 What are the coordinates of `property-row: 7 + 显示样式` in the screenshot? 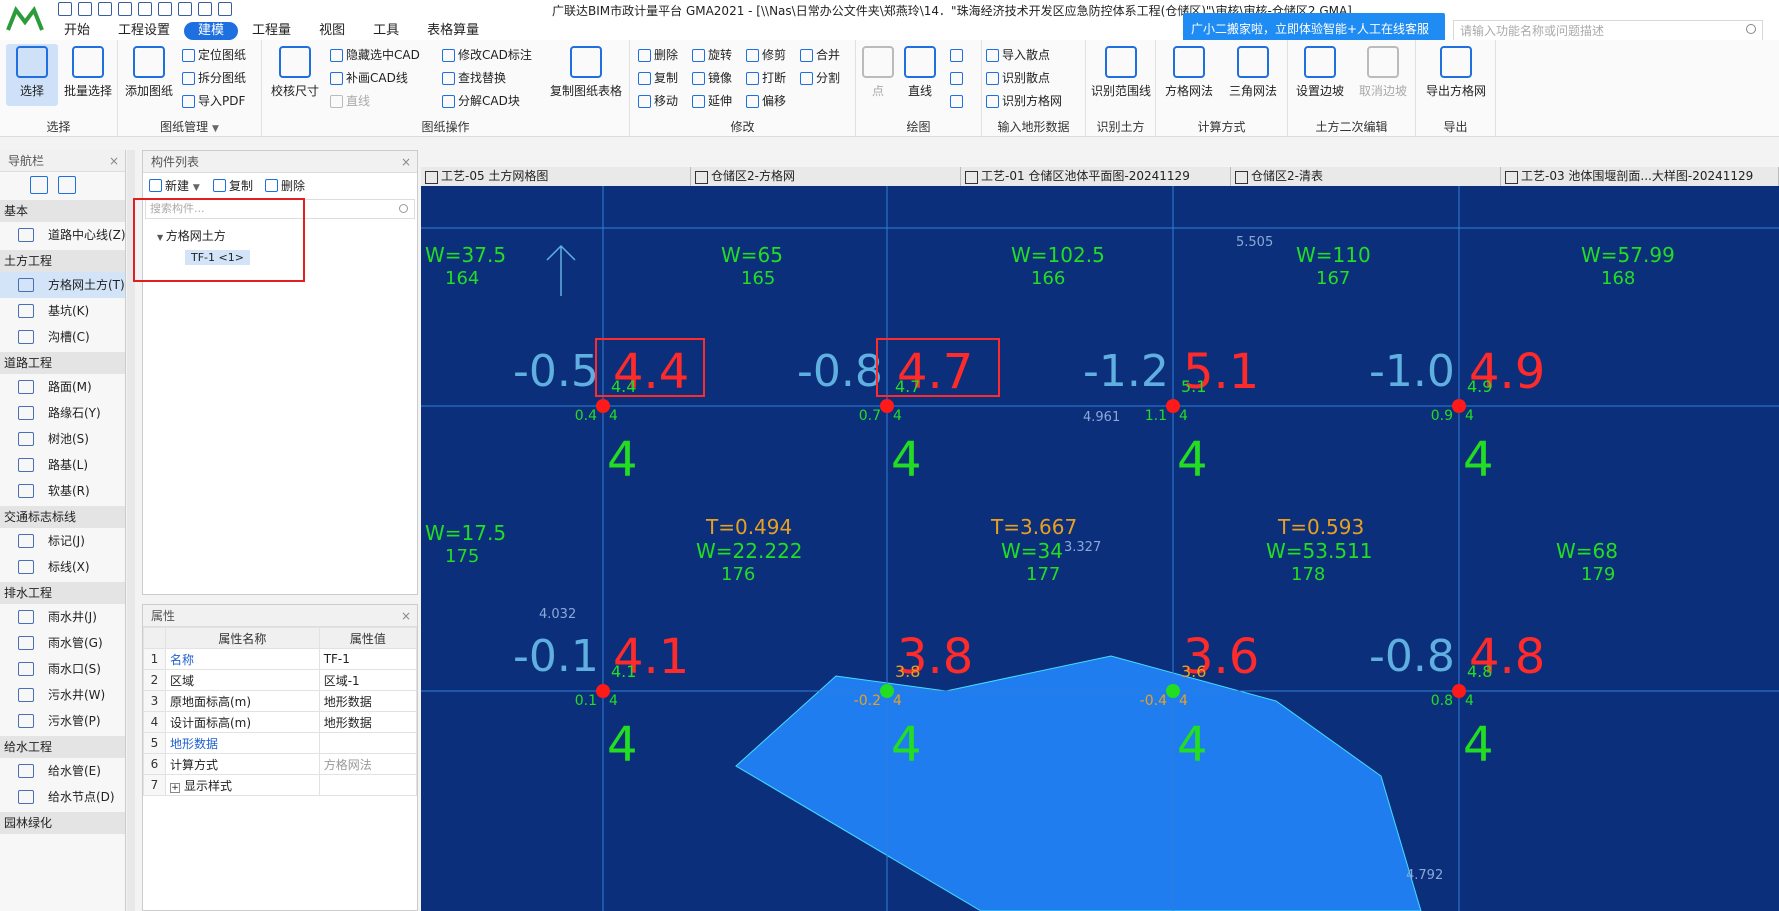 It's located at (280, 785).